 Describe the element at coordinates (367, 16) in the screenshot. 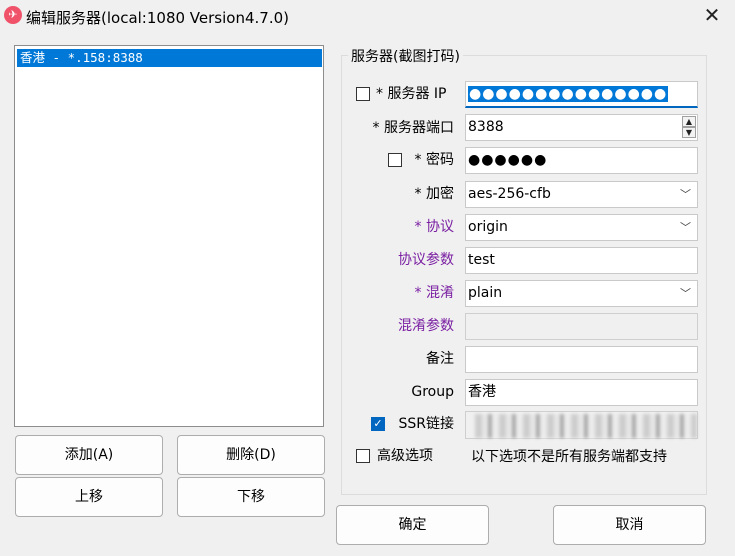

I see `title-bar: ✈ 编辑服务器(local:1080 Version4.7.0) ✕` at that location.